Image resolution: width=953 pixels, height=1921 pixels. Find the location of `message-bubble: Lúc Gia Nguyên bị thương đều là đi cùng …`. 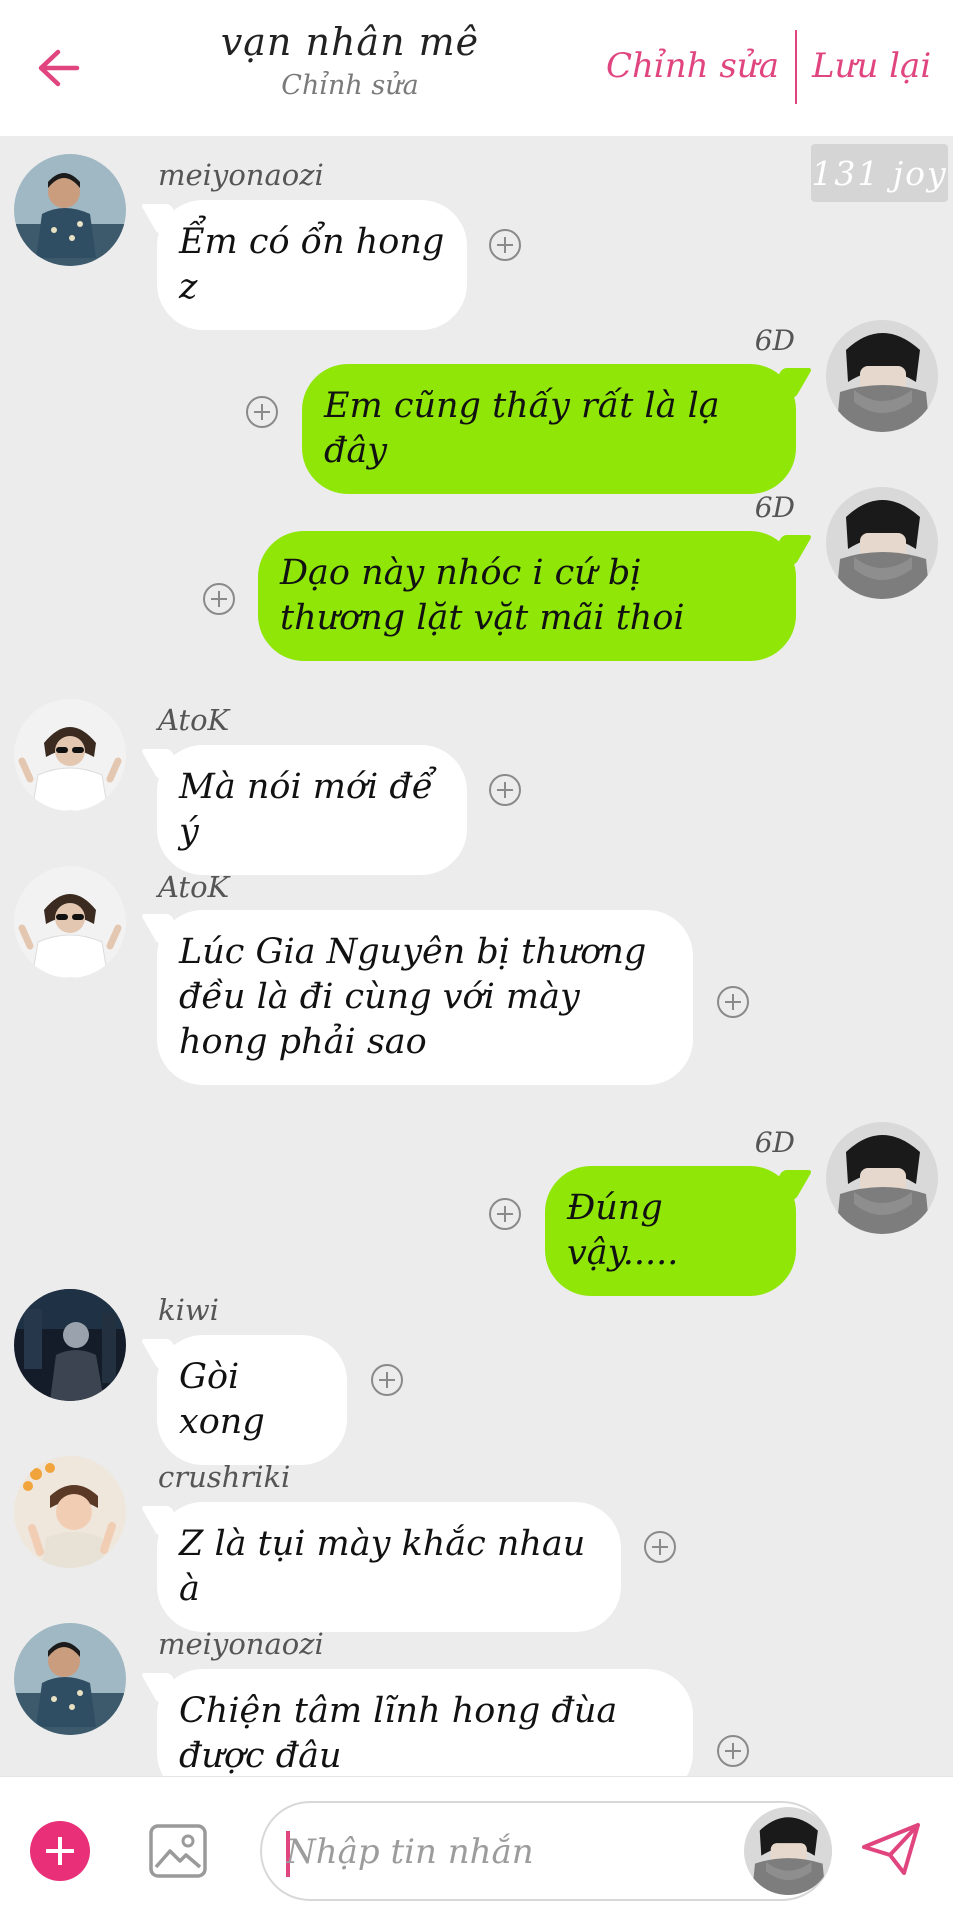

message-bubble: Lúc Gia Nguyên bị thương đều là đi cùng … is located at coordinates (425, 997).